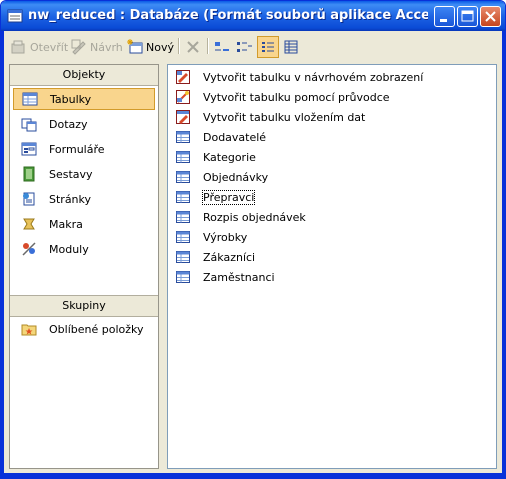 The width and height of the screenshot is (506, 479). I want to click on create-table-data-icon, so click(183, 117).